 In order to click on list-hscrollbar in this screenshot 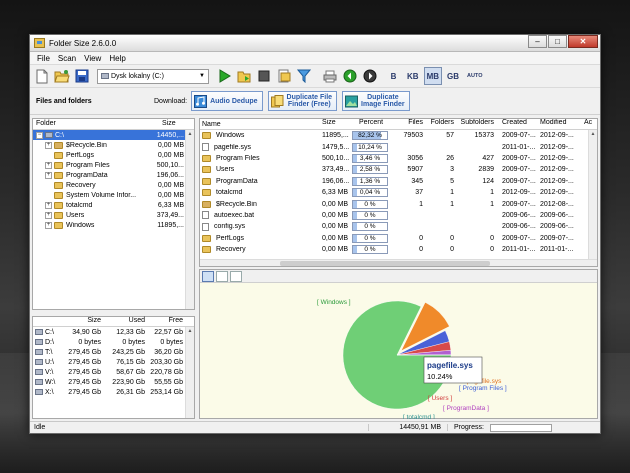, I will do `click(398, 262)`.